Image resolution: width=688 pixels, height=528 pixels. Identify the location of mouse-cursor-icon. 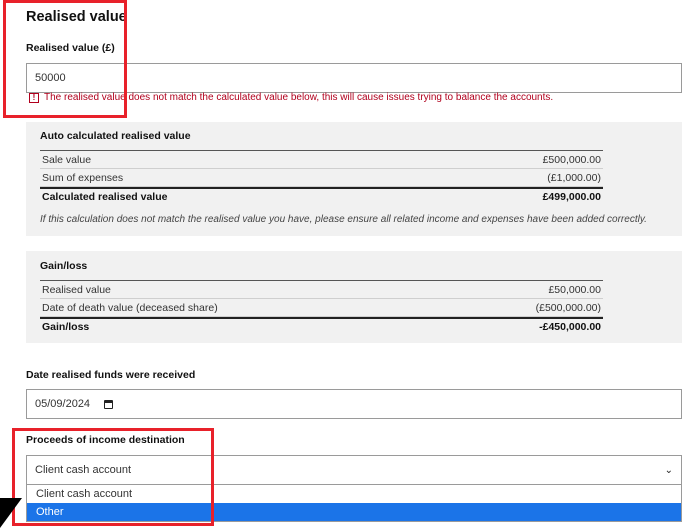
(11, 513).